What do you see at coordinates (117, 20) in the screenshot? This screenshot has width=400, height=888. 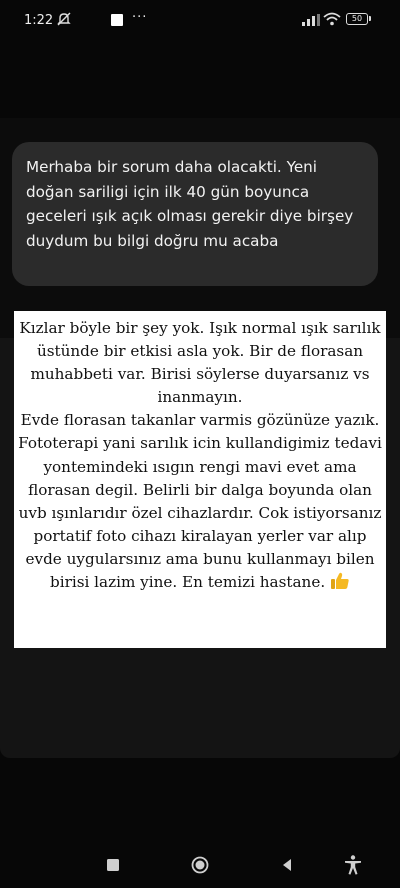 I see `app-notification-icon` at bounding box center [117, 20].